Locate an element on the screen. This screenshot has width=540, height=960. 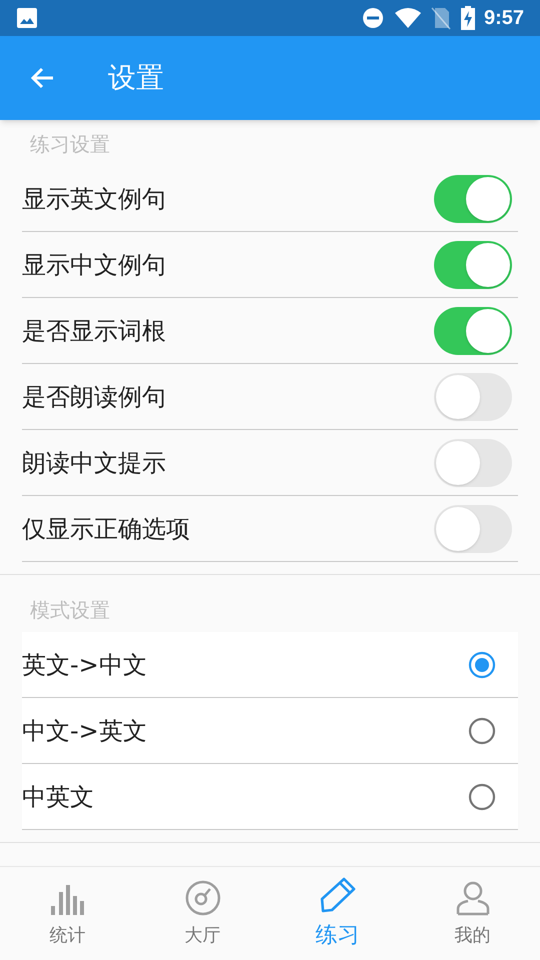
mode-option: 中文->英文 is located at coordinates (270, 731).